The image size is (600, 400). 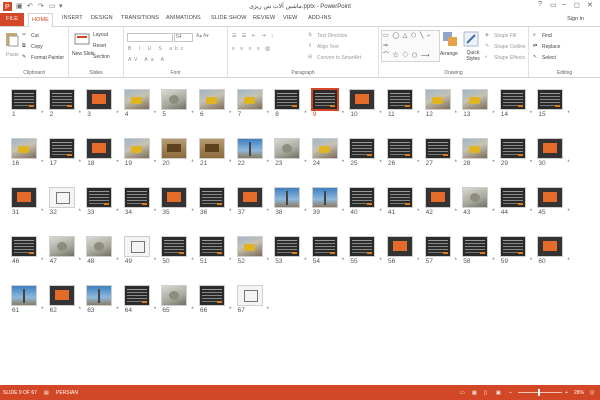 What do you see at coordinates (575, 19) in the screenshot?
I see `sign-in-link: Sign in` at bounding box center [575, 19].